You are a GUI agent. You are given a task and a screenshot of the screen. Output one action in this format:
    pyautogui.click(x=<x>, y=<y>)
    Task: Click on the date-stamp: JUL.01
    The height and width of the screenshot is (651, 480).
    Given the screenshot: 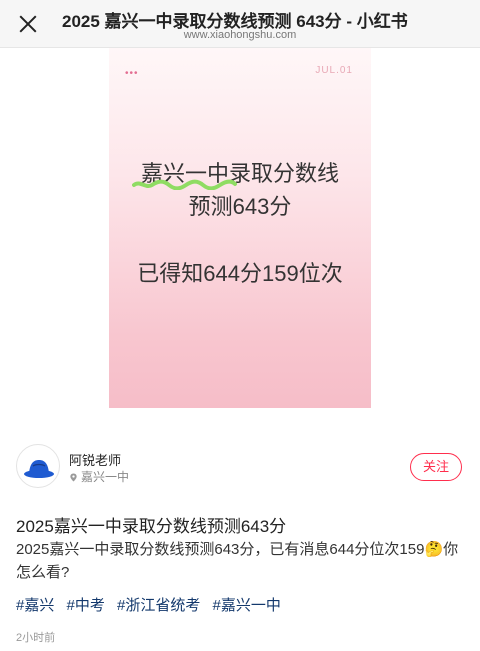 What is the action you would take?
    pyautogui.click(x=334, y=70)
    